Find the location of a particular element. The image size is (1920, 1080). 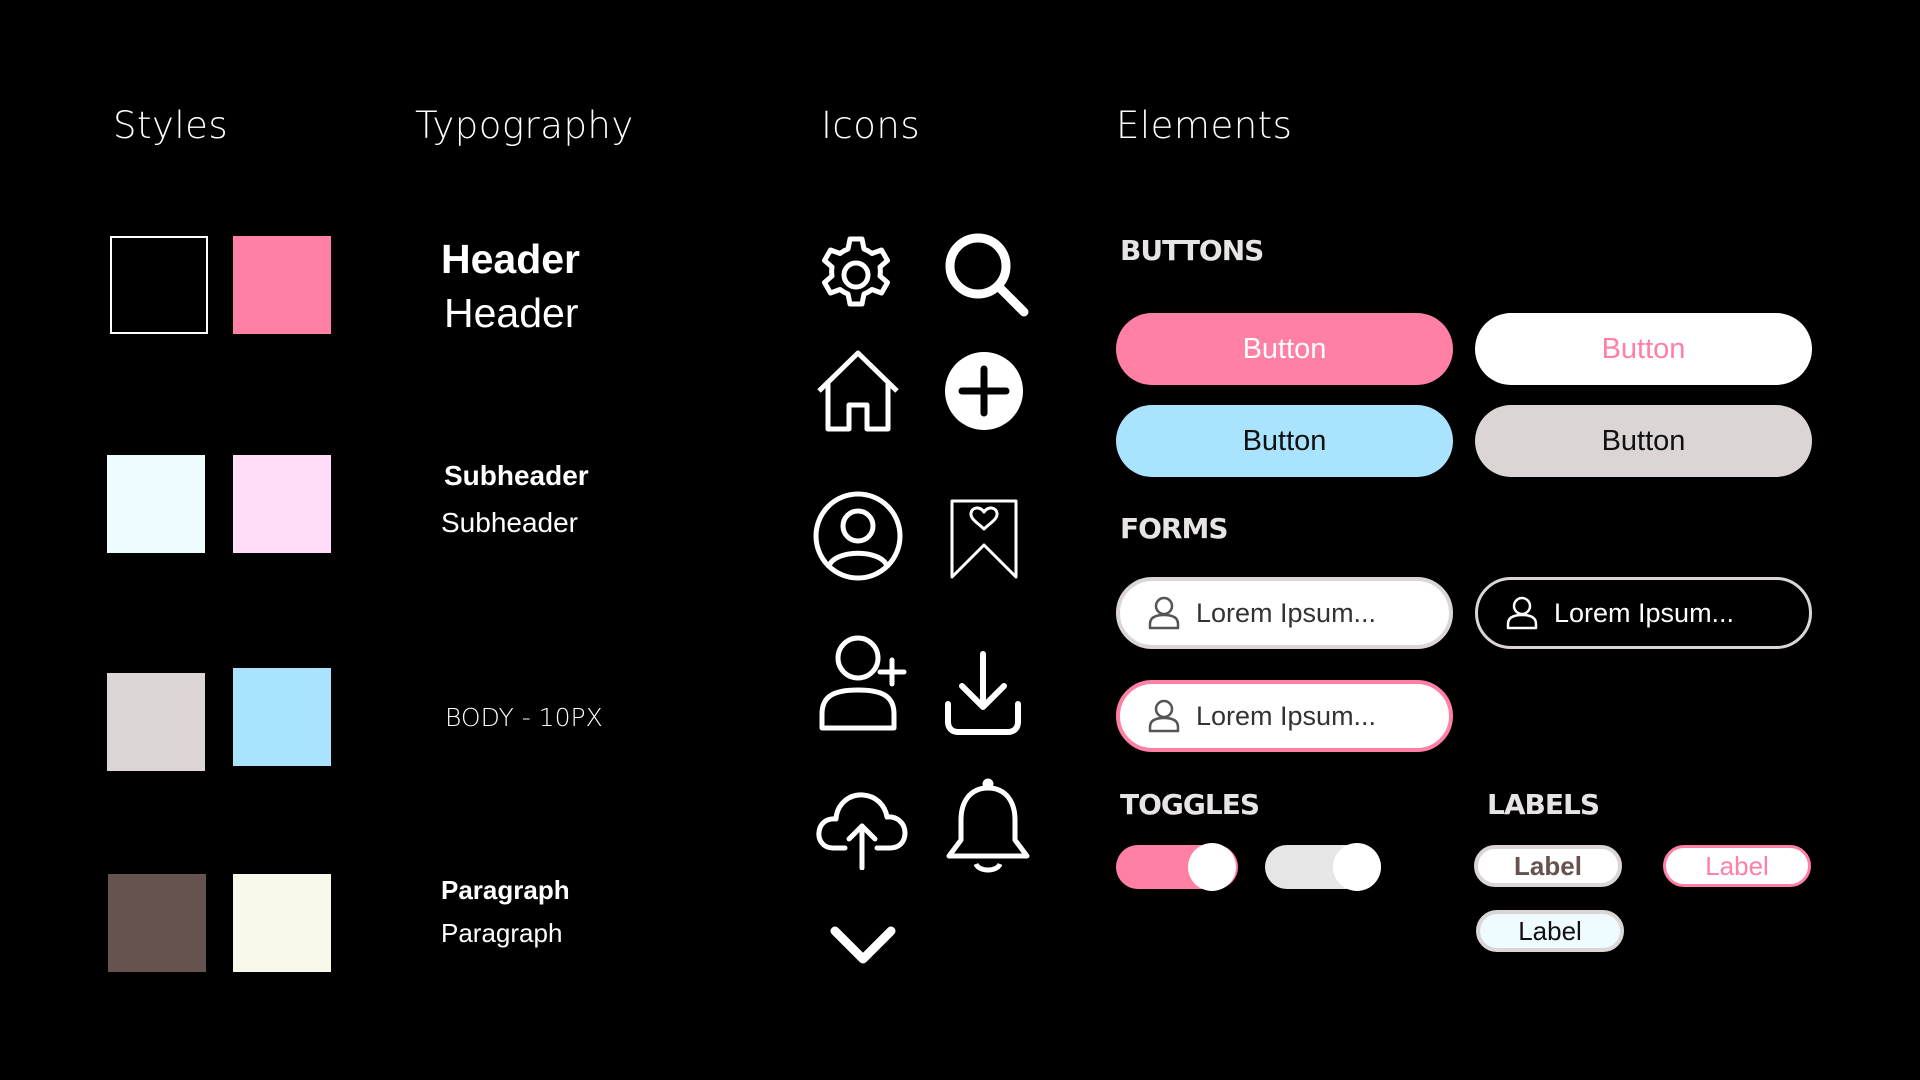

subheader-bold-sample: Subheader is located at coordinates (516, 475).